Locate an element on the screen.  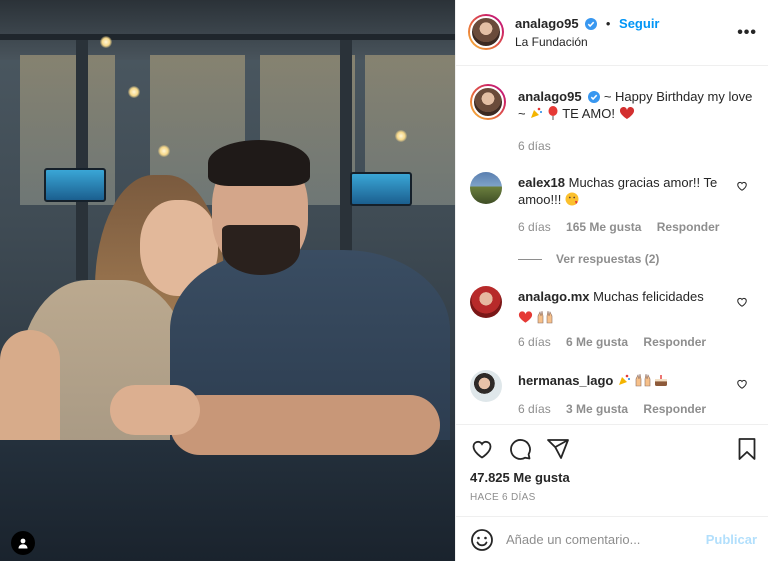
add-comment-bar: Publicar is located at coordinates (612, 538).